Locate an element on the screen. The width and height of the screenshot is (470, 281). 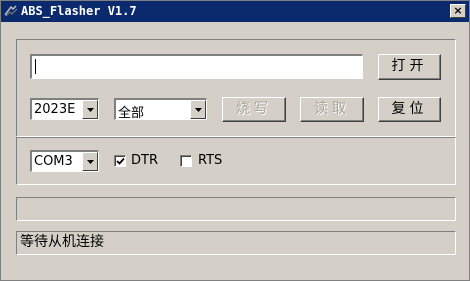
close-button: × is located at coordinates (458, 11).